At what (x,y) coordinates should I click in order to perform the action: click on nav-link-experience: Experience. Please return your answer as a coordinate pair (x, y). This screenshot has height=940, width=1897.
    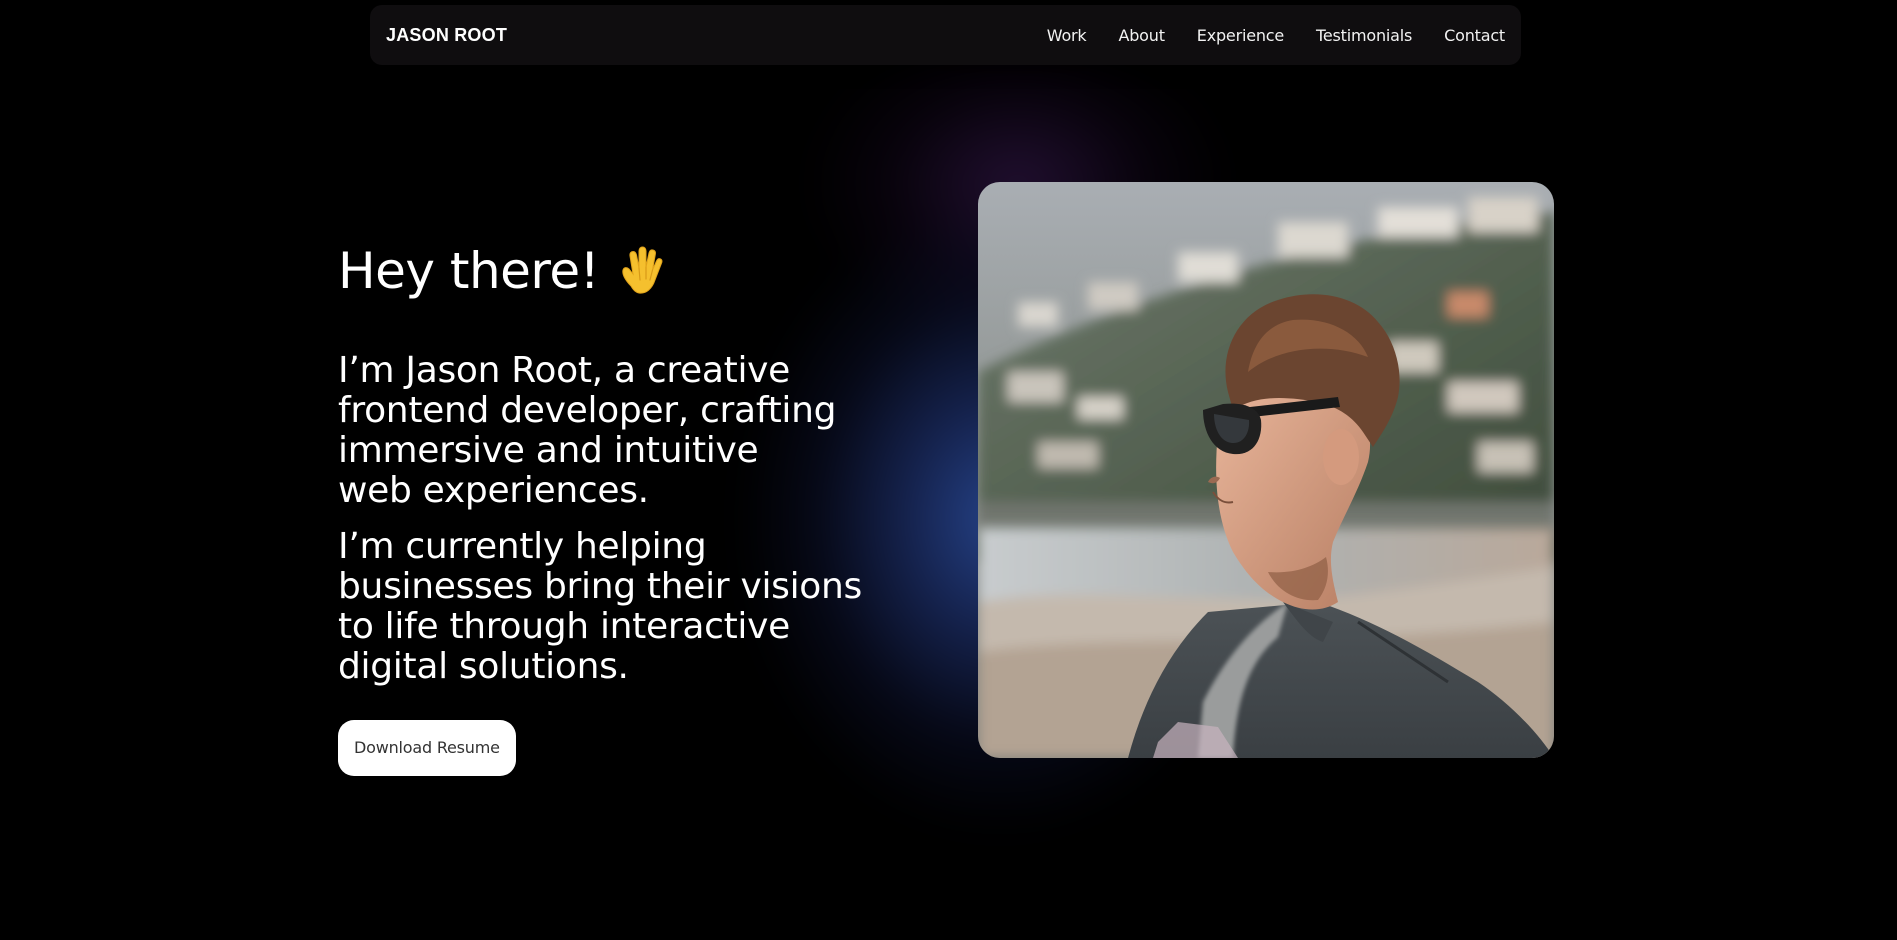
    Looking at the image, I should click on (1240, 35).